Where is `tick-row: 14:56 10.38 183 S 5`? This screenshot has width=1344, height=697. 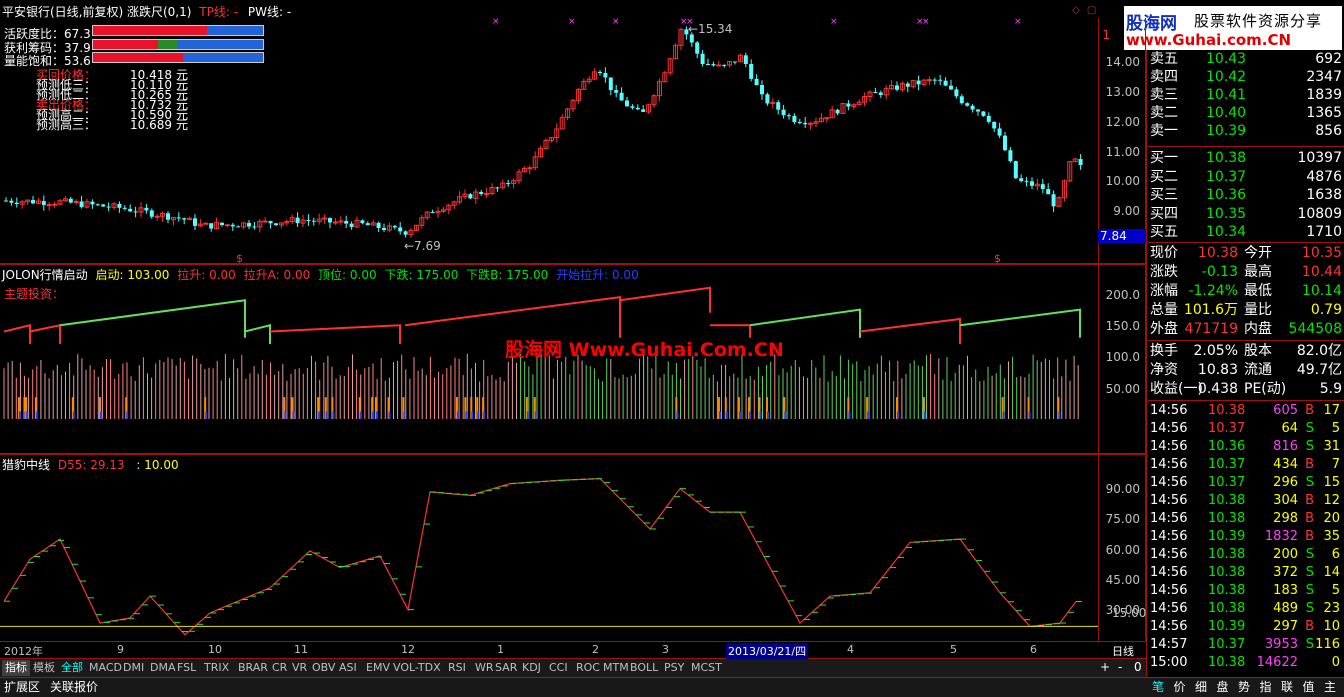
tick-row: 14:56 10.38 183 S 5 is located at coordinates (1246, 591).